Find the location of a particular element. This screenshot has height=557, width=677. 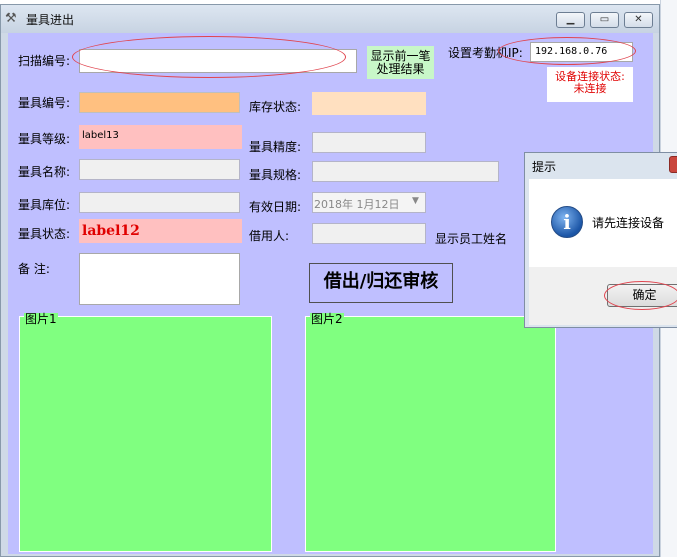

state-label: 量具状态: is located at coordinates (44, 234).